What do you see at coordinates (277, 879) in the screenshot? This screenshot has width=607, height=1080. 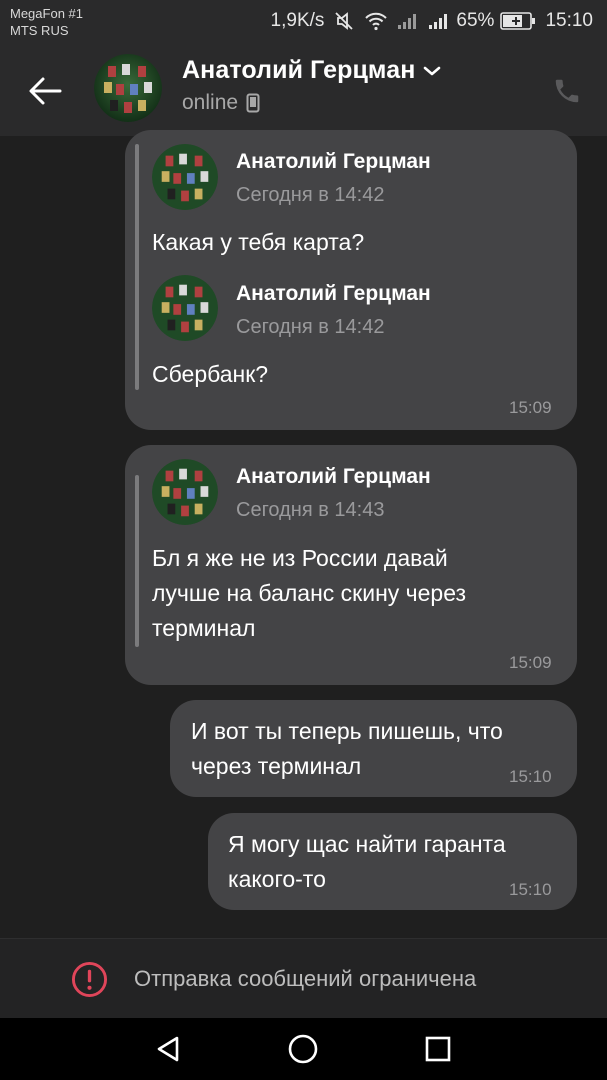 I see `text-line: какого-то` at bounding box center [277, 879].